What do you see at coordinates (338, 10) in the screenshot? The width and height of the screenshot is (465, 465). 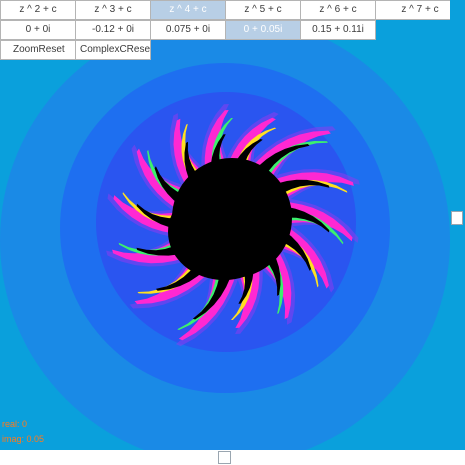 I see `power-button-6: z ^ 6 + c` at bounding box center [338, 10].